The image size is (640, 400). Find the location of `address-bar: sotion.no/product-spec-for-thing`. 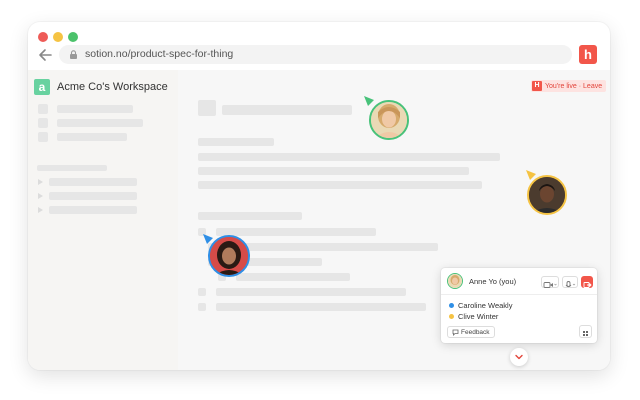

address-bar: sotion.no/product-spec-for-thing is located at coordinates (315, 54).